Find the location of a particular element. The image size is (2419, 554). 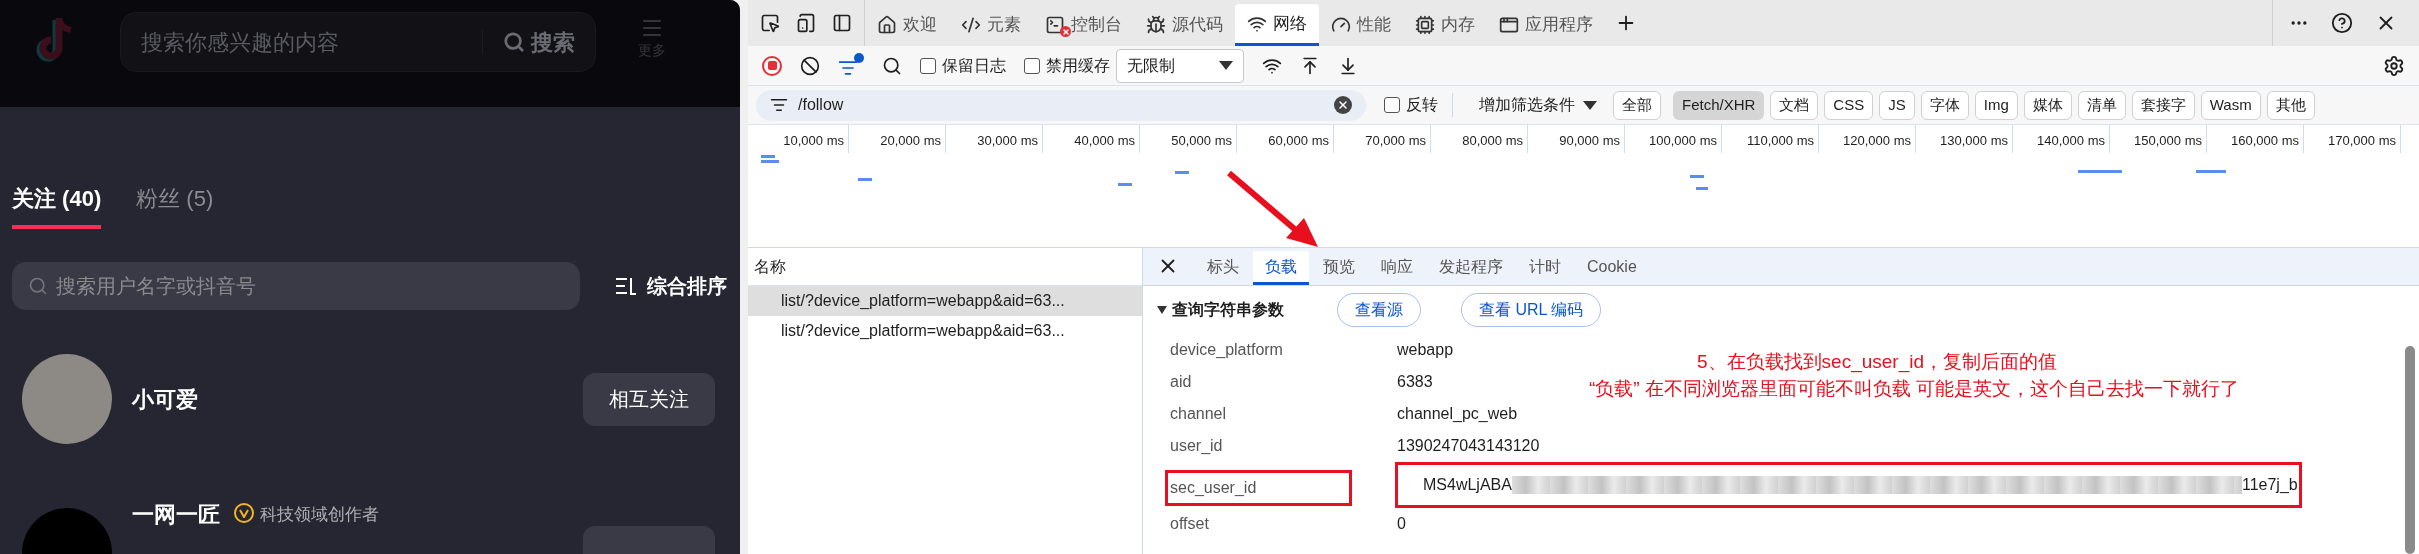

search-field: 搜索你感兴趣的内容 搜索 is located at coordinates (358, 42).